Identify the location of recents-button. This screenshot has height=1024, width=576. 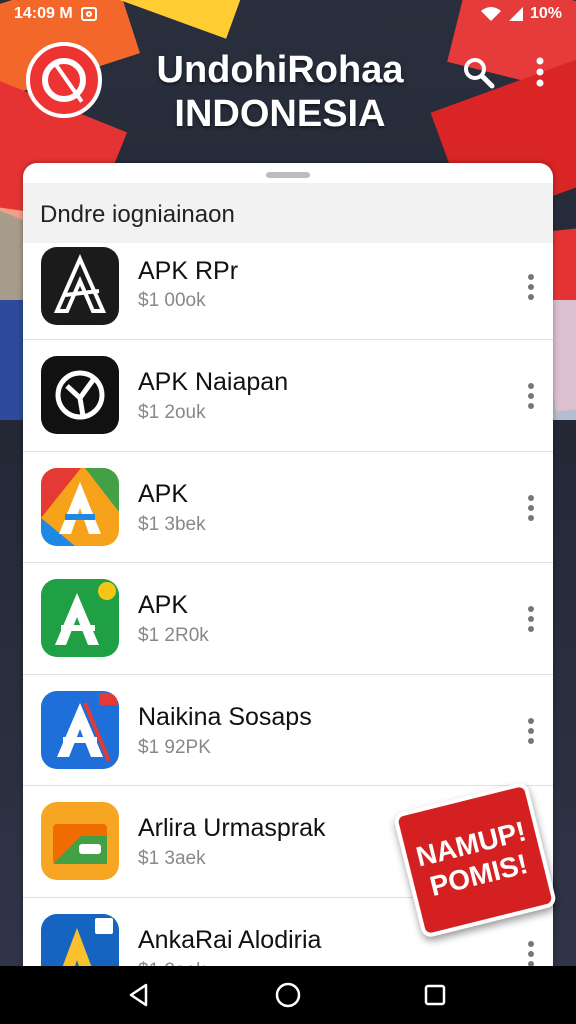
(435, 995).